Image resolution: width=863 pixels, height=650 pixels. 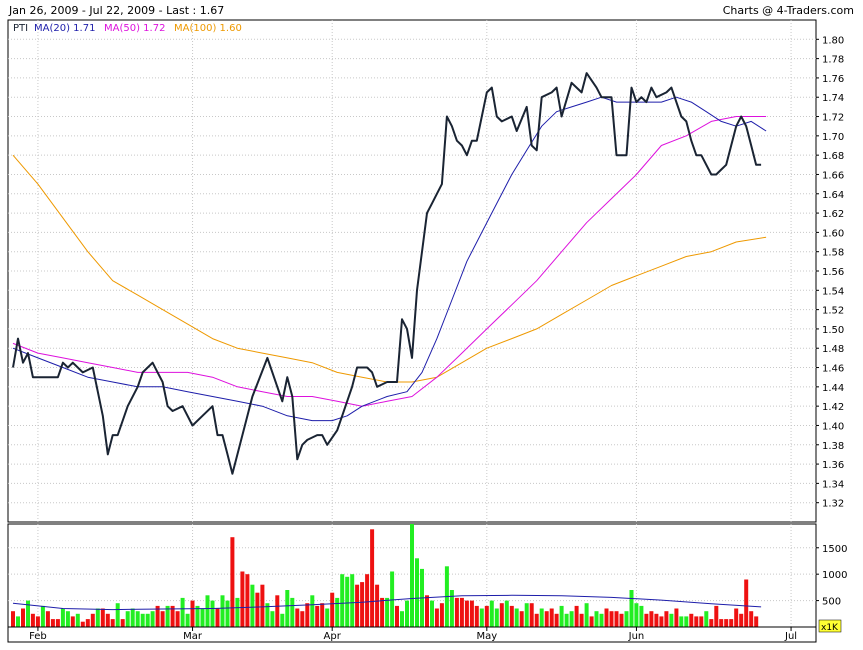 I want to click on price-tick-label: 1.42, so click(x=833, y=407).